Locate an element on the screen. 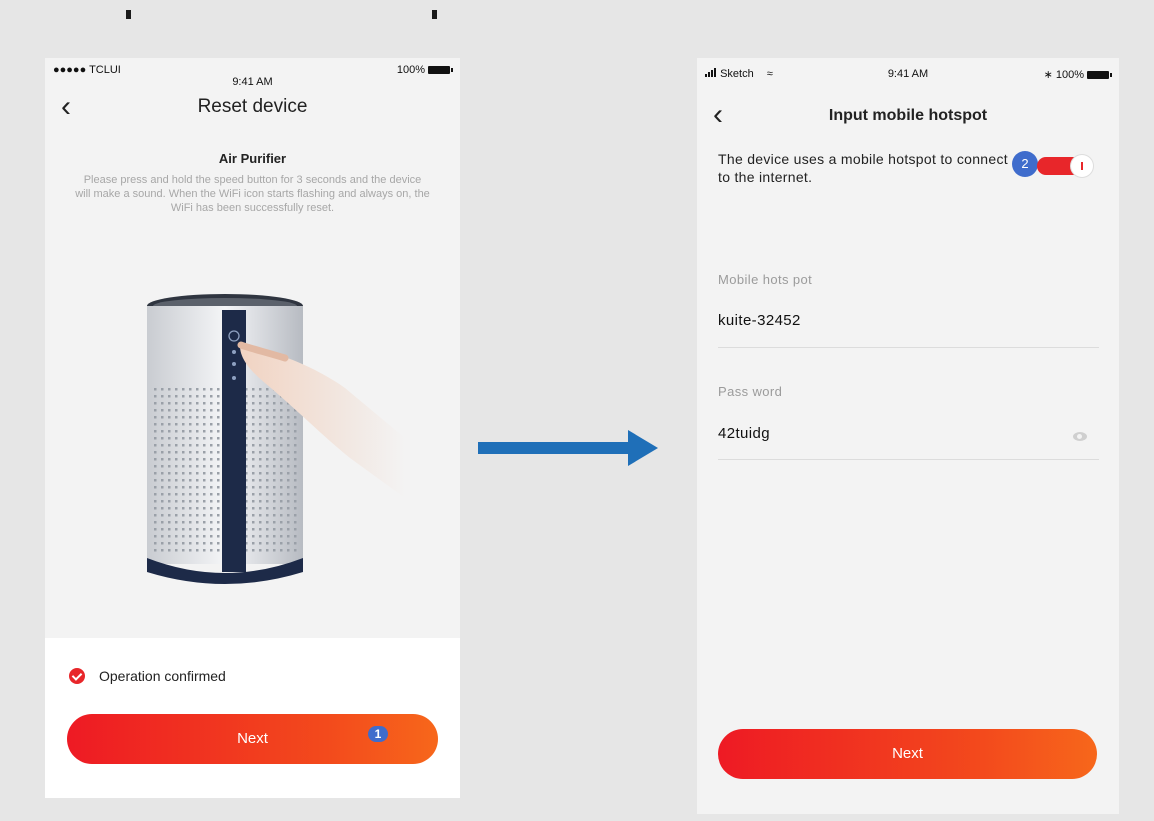  password-label: Pass word is located at coordinates (750, 391).